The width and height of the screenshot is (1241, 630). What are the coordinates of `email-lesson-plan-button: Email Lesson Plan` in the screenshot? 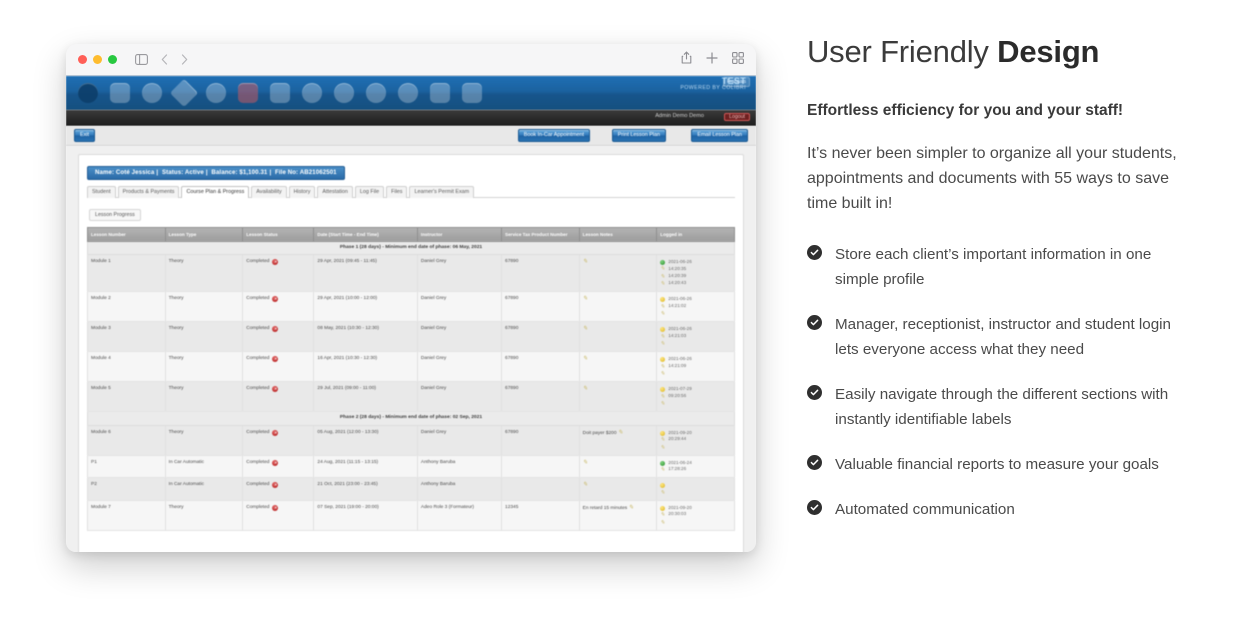 It's located at (719, 135).